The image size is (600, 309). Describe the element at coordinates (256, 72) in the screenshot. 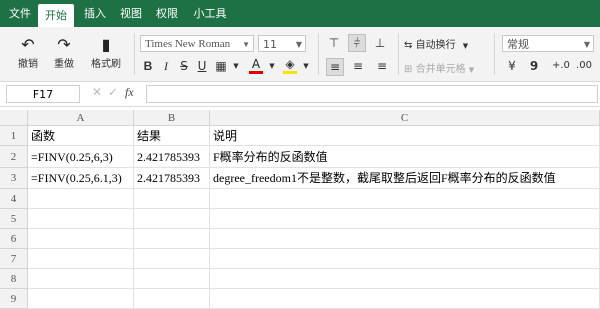

I see `font-color-swatch` at that location.